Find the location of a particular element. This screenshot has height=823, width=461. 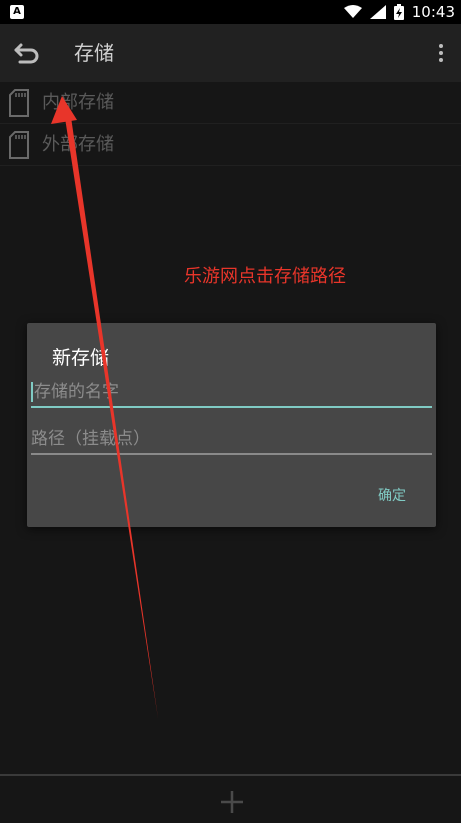

mount-path-placeholder: 路径（挂载点） is located at coordinates (90, 439).